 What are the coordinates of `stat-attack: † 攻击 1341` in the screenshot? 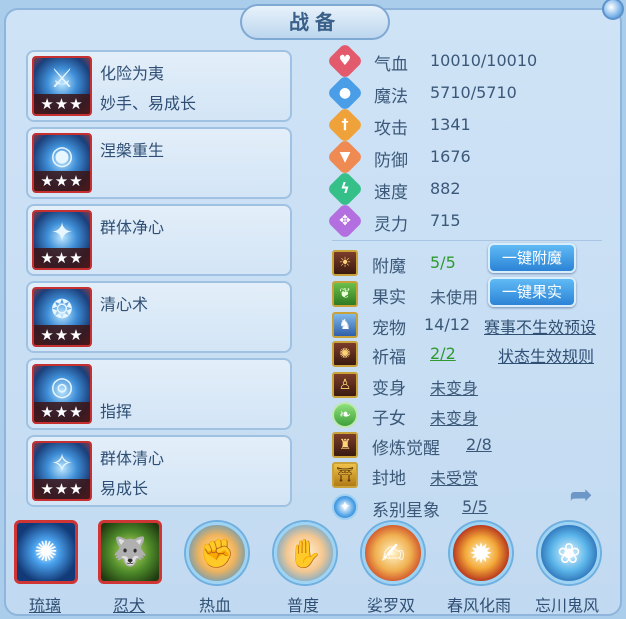 It's located at (459, 125).